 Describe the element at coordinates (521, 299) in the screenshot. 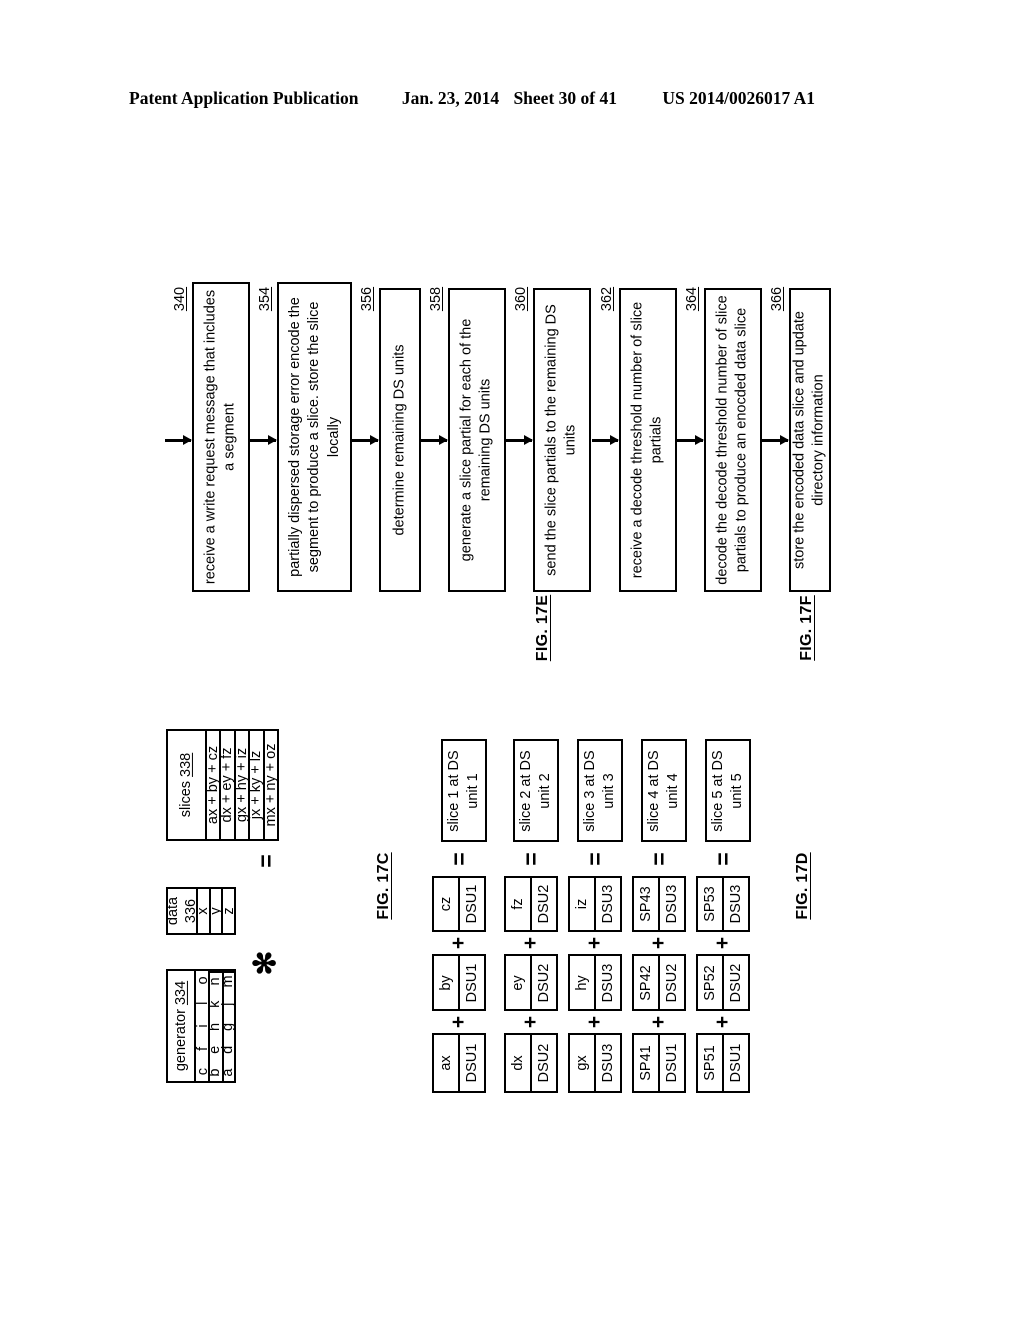

I see `ref-number-360: 360` at that location.